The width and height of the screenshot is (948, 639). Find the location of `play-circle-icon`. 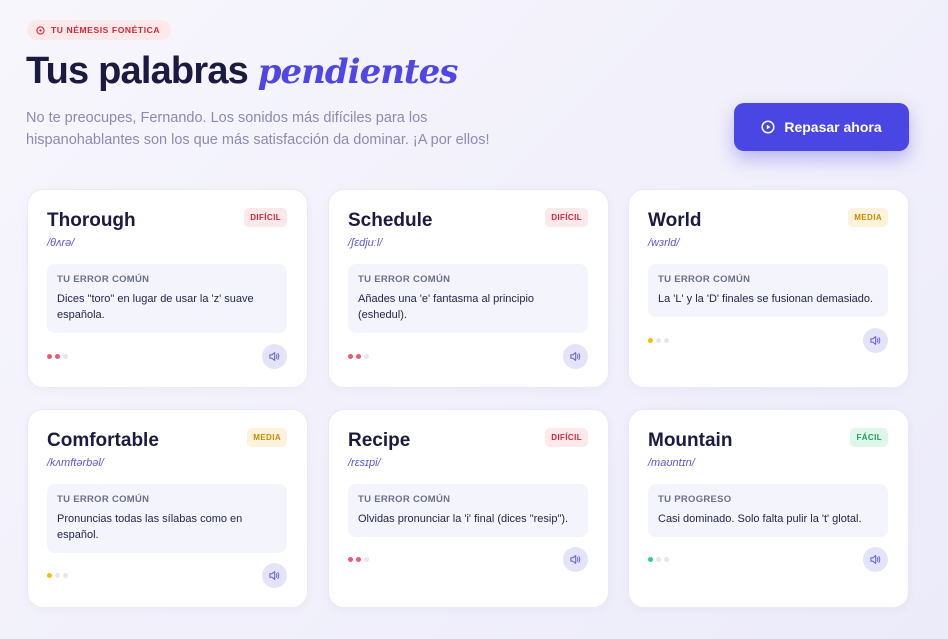

play-circle-icon is located at coordinates (768, 127).